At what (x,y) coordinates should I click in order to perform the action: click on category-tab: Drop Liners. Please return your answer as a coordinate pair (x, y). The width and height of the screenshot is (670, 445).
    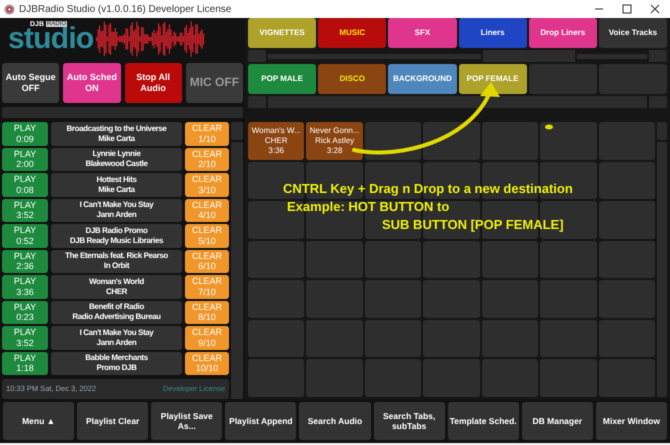
    Looking at the image, I should click on (562, 33).